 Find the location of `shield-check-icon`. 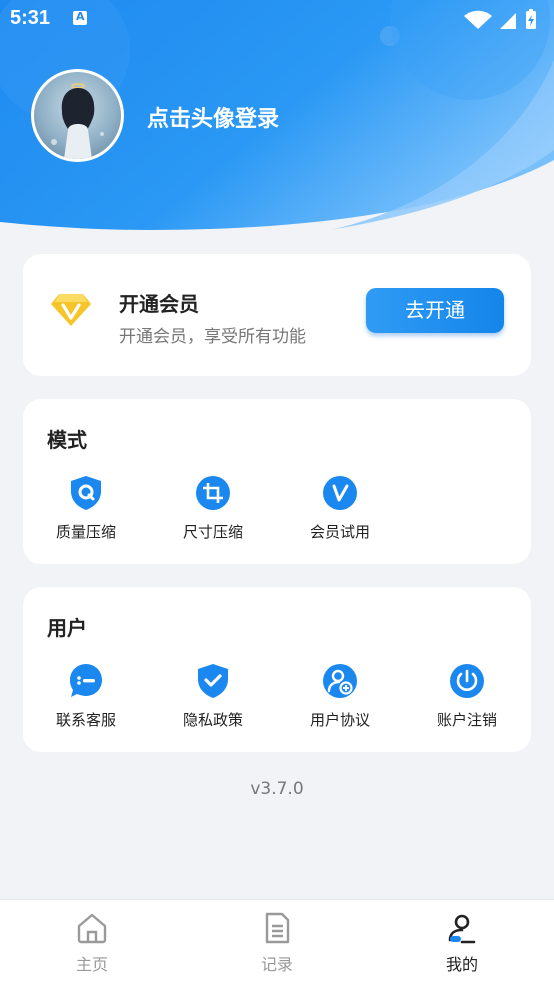

shield-check-icon is located at coordinates (213, 681).